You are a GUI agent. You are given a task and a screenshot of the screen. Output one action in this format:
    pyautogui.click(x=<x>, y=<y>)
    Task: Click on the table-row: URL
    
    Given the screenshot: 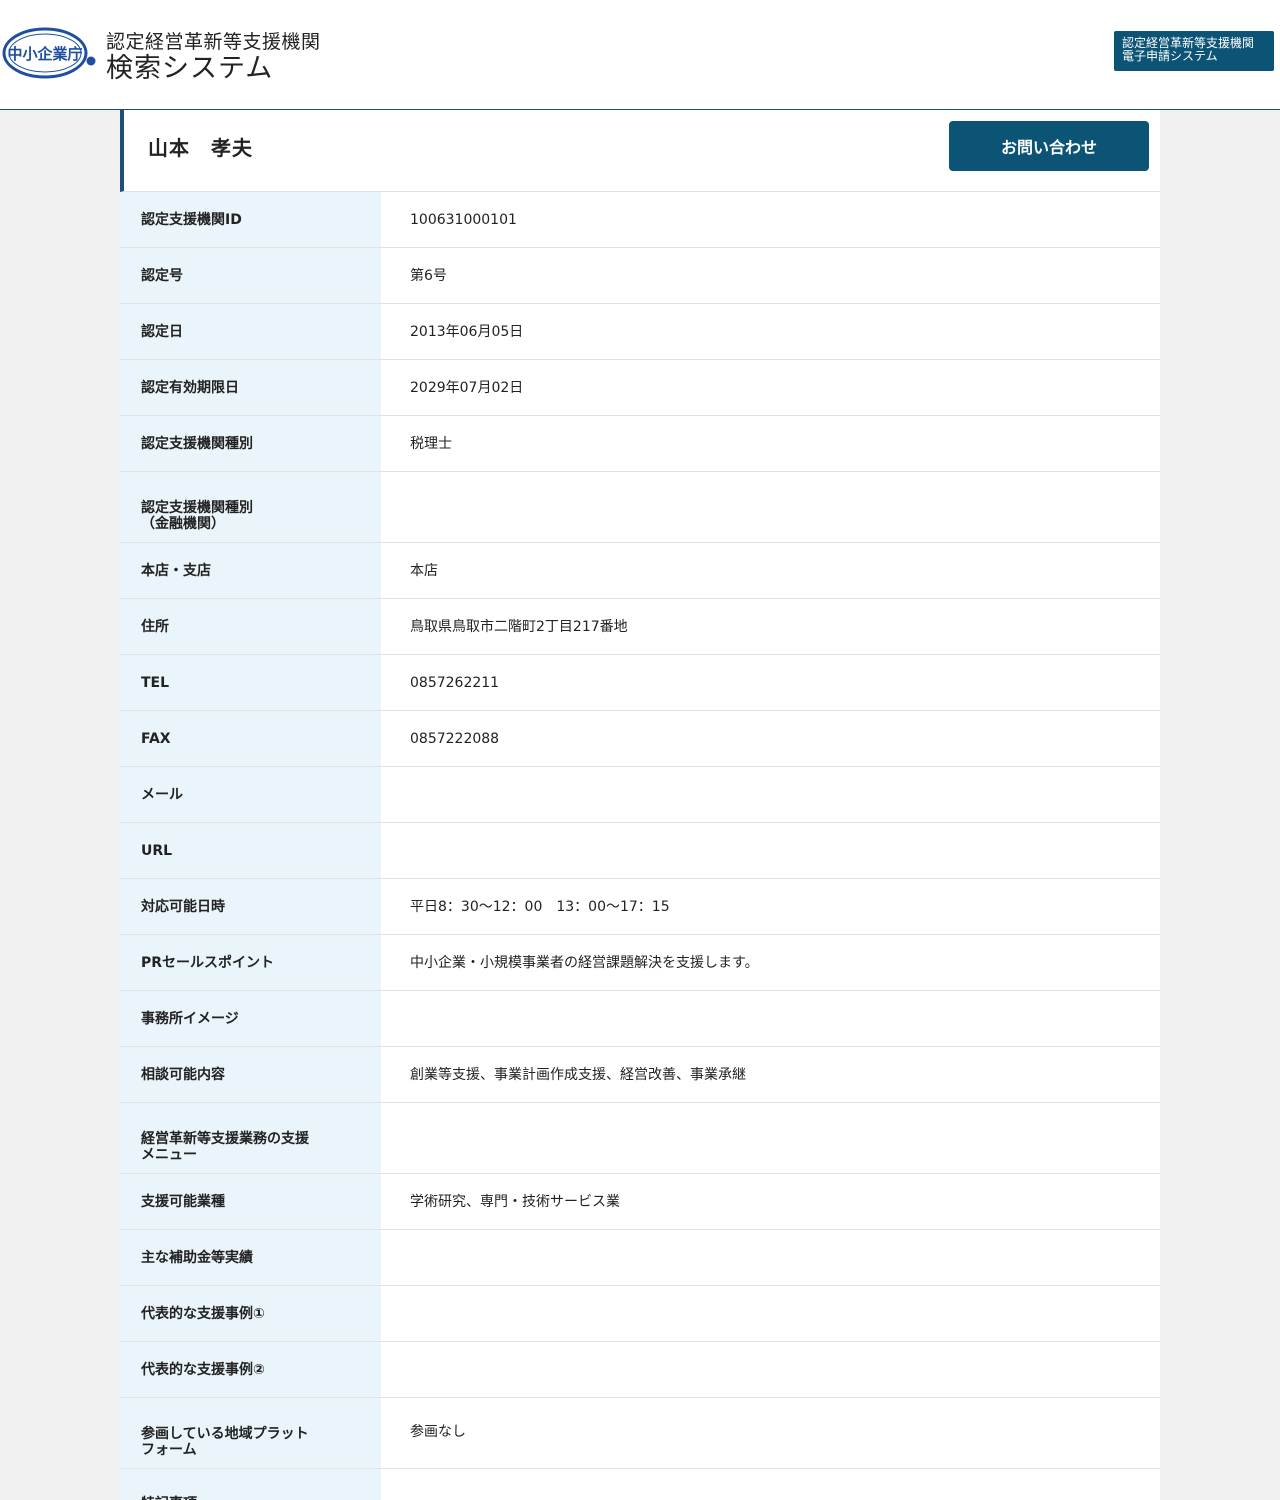 What is the action you would take?
    pyautogui.click(x=640, y=851)
    